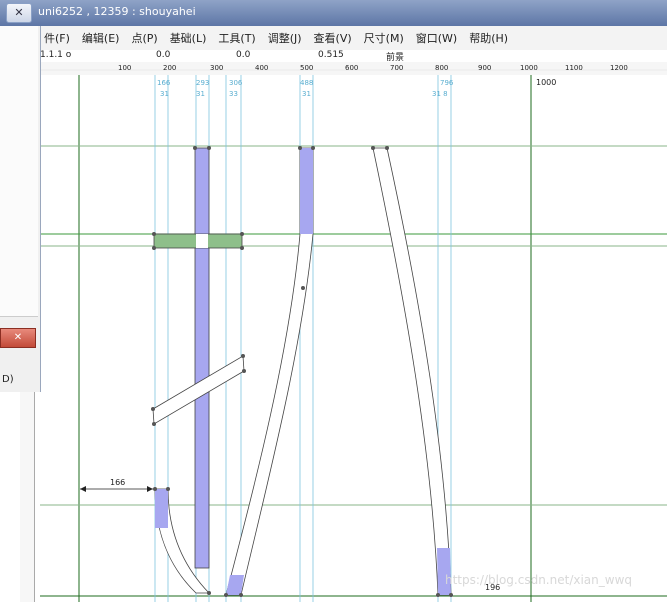  I want to click on svg-text: 900, so click(484, 68).